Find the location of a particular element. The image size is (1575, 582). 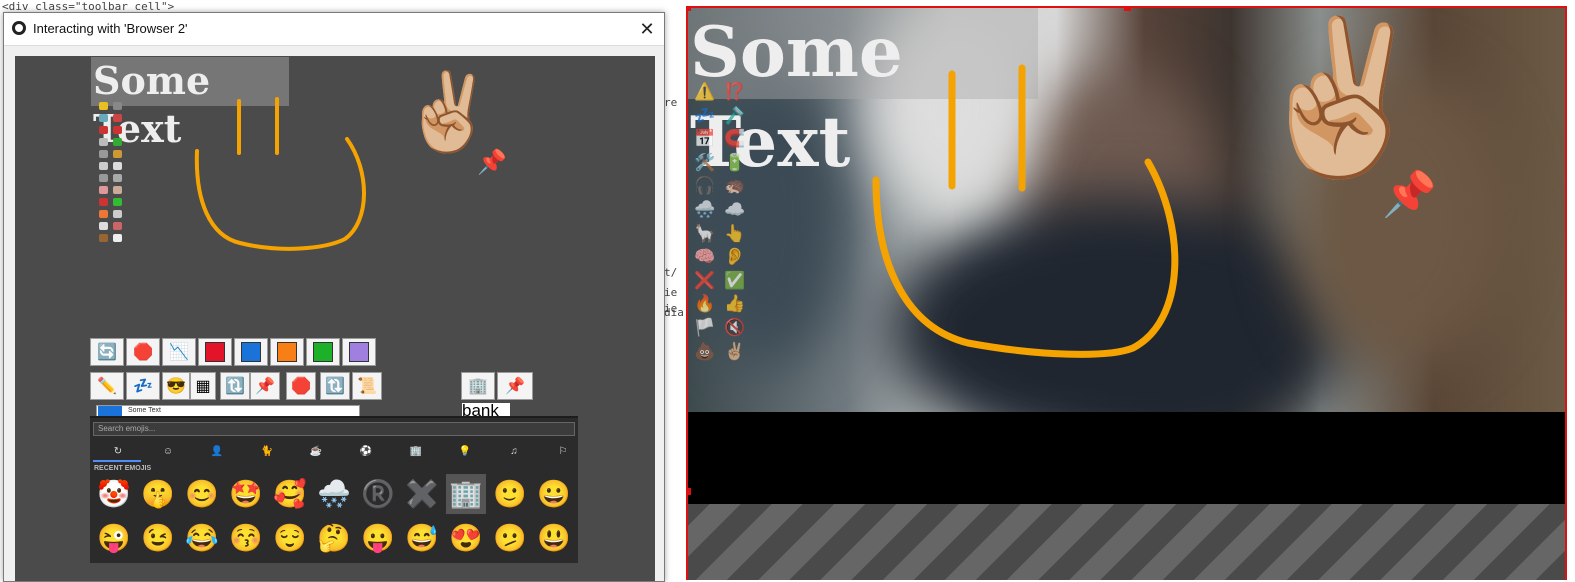

emoji-button: 😌 is located at coordinates (290, 538).